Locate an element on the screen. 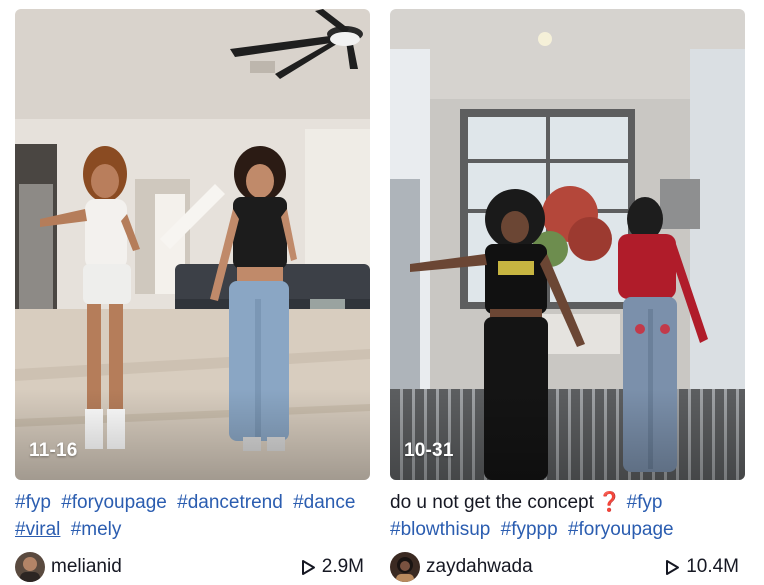  video-date-label: 10-31 is located at coordinates (429, 450).